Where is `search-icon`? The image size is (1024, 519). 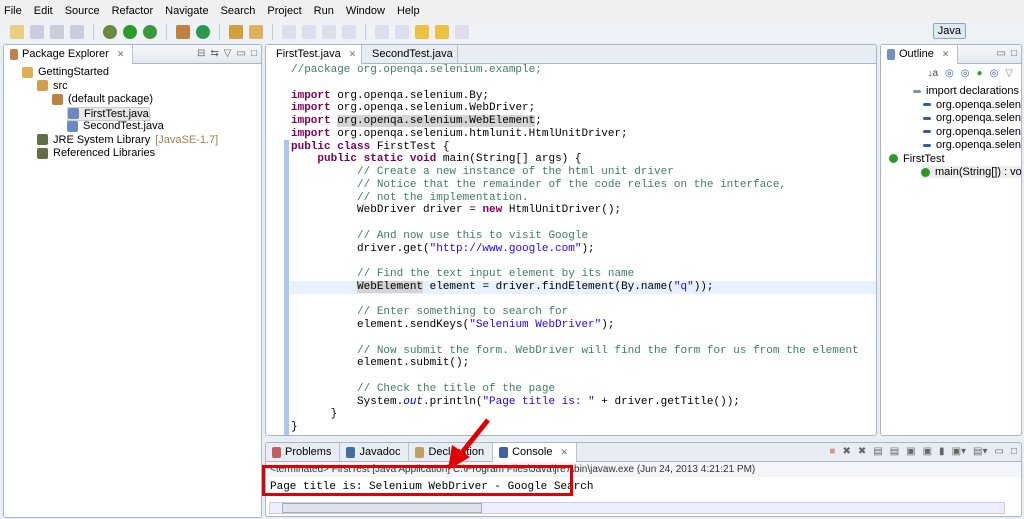
search-icon is located at coordinates (256, 32).